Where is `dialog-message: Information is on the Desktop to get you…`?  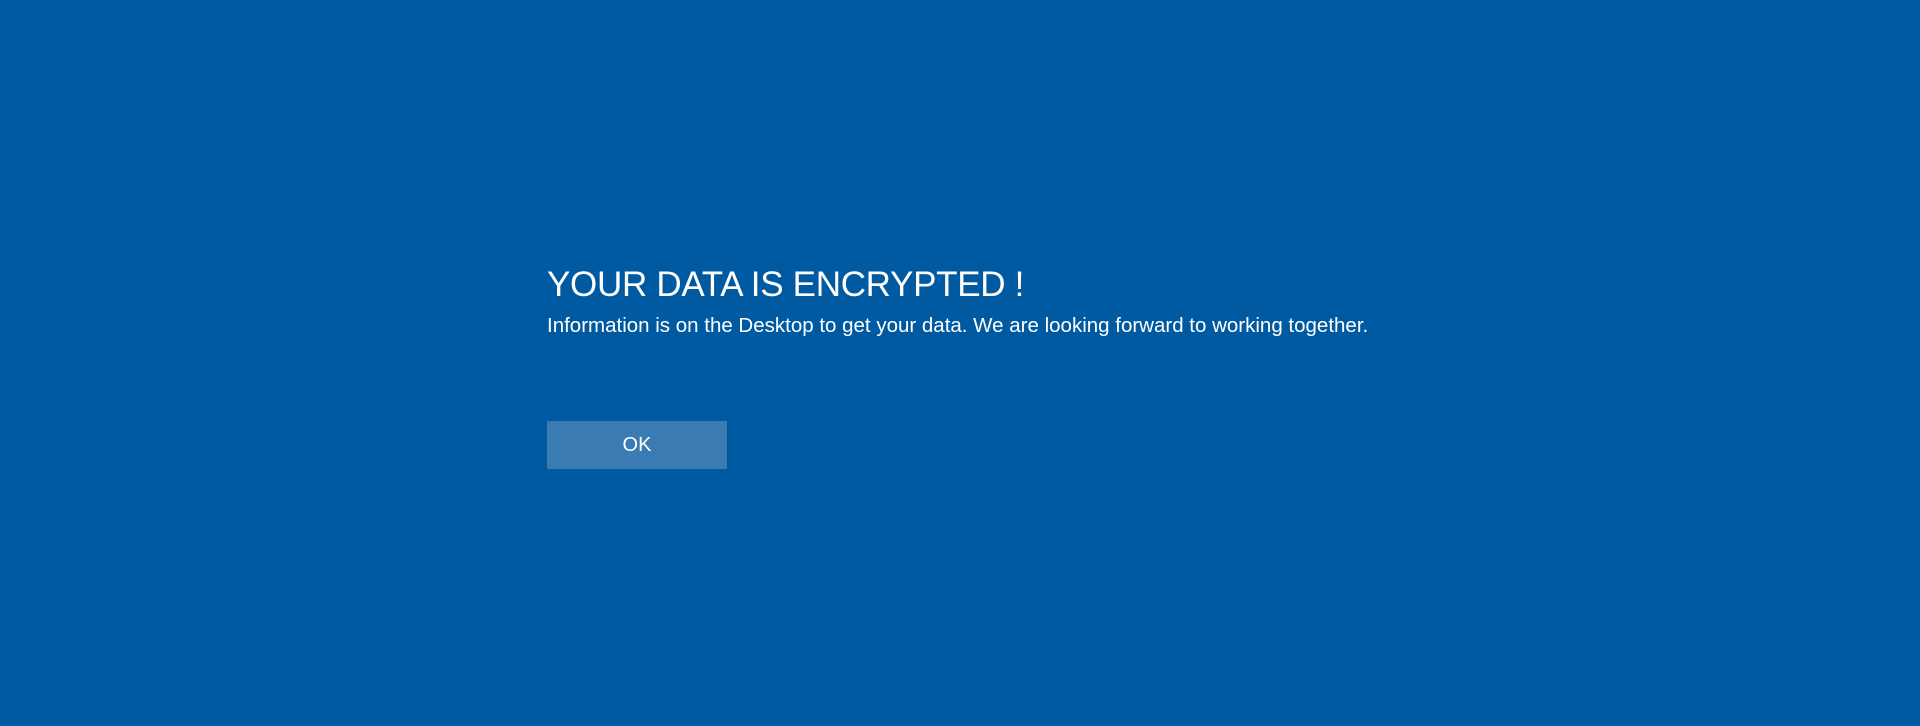
dialog-message: Information is on the Desktop to get you… is located at coordinates (958, 325).